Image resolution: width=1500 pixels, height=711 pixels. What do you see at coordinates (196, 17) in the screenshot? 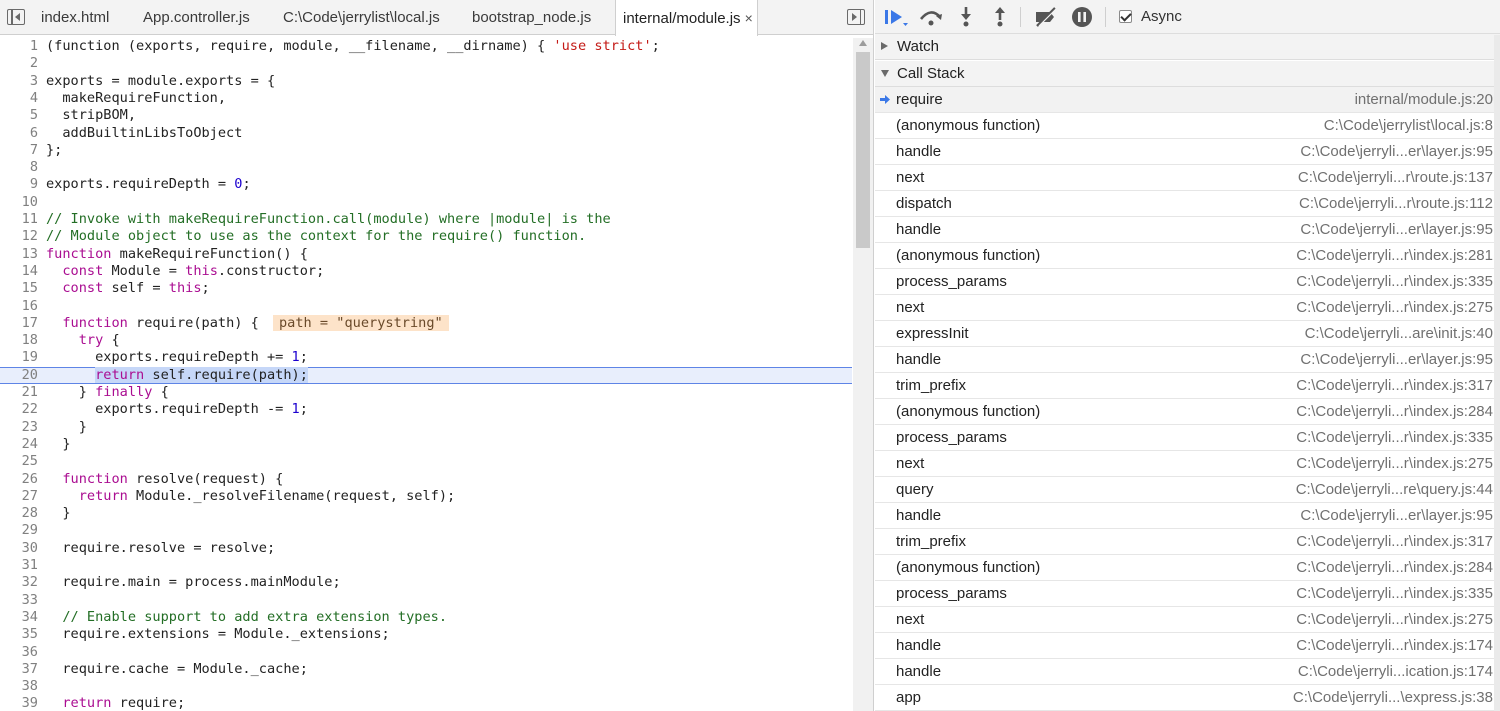
I see `tab-app-controller-js: App.controller.js` at bounding box center [196, 17].